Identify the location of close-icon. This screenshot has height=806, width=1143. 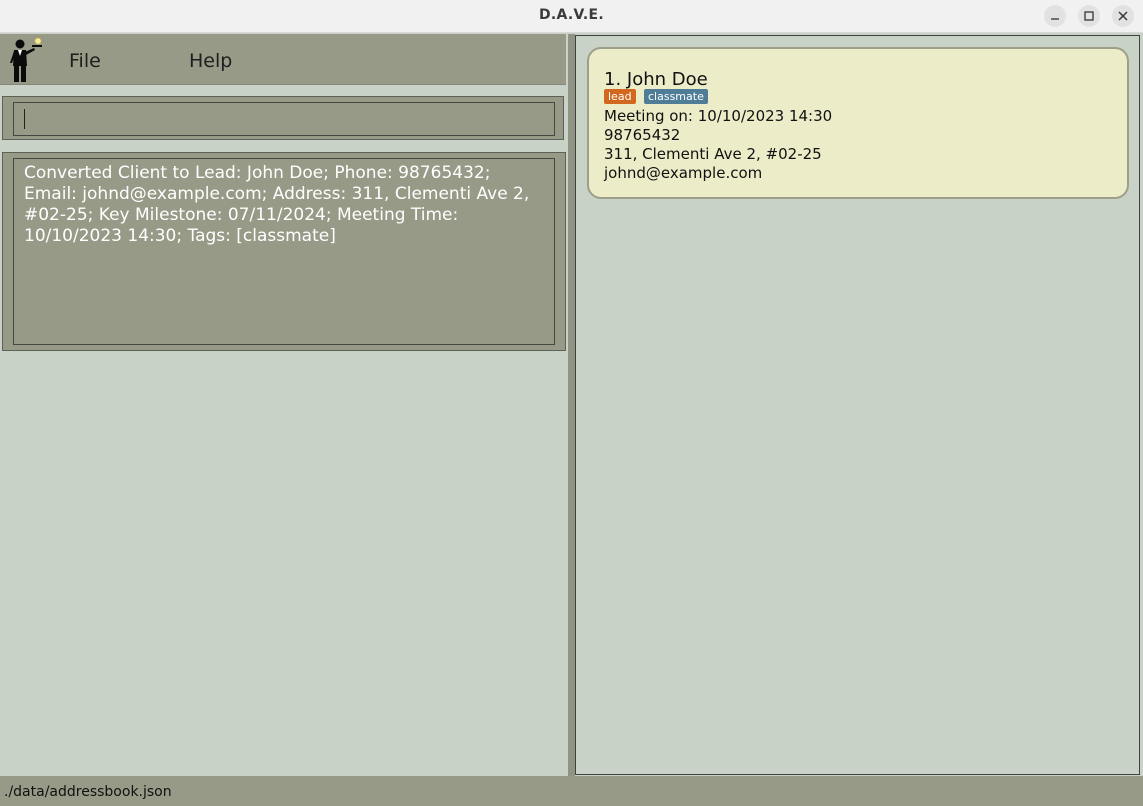
(1123, 16).